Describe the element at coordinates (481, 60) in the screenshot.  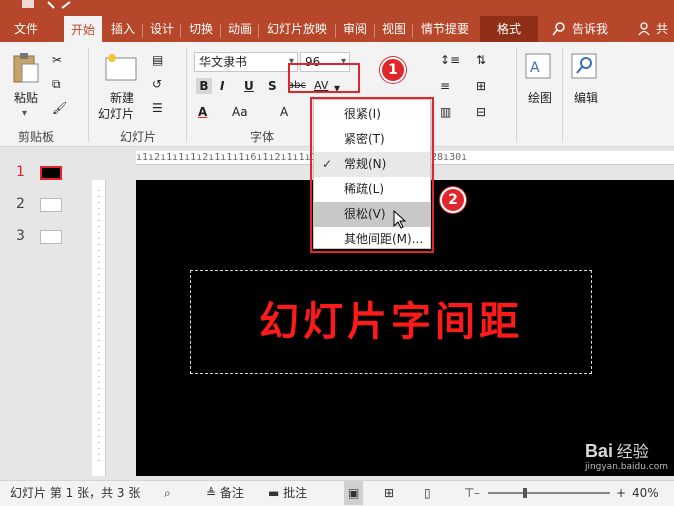
I see `text-direction-icon: ⇅` at that location.